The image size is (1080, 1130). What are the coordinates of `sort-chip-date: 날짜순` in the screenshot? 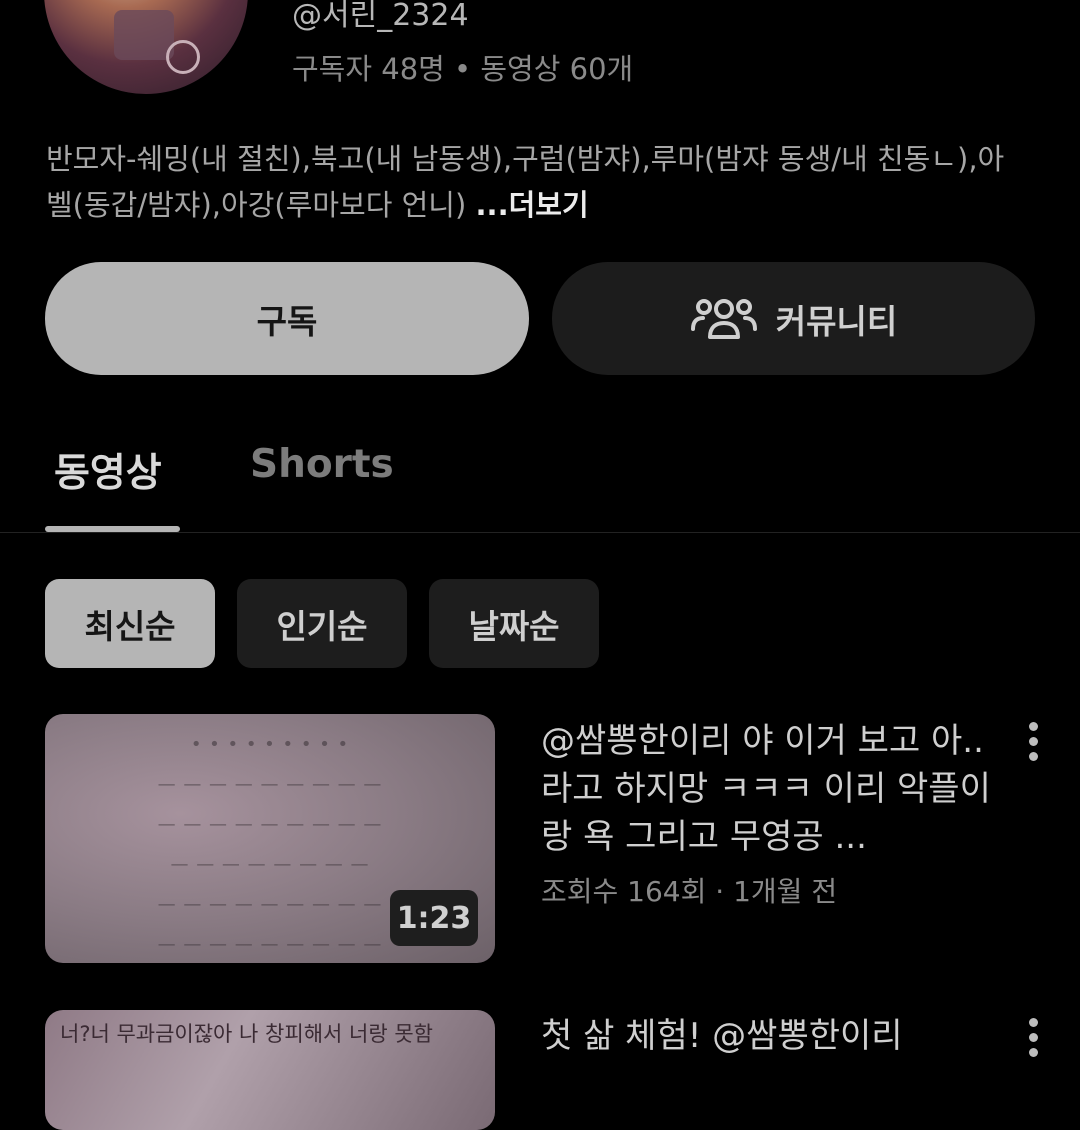 It's located at (514, 623).